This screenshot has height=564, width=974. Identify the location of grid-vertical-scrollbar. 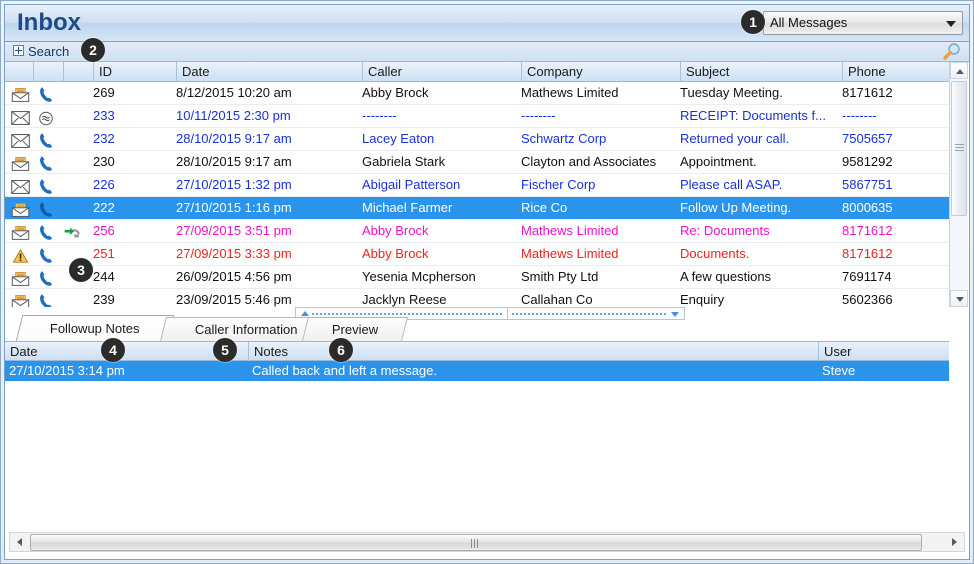
(958, 184).